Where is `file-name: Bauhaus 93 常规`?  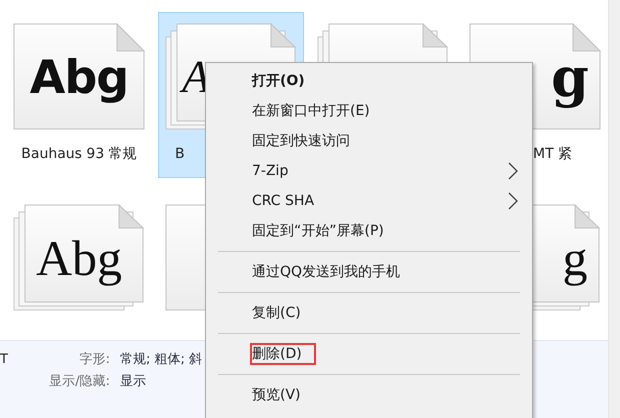 file-name: Bauhaus 93 常规 is located at coordinates (79, 154).